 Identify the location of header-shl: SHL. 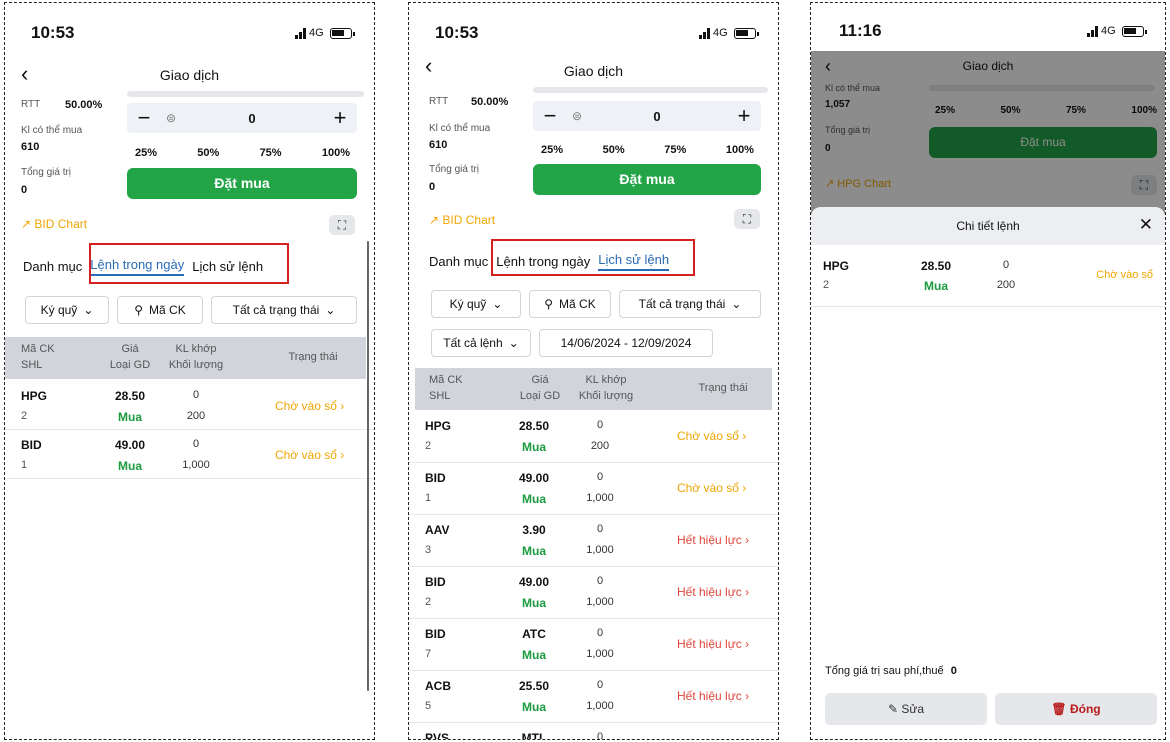
(440, 396).